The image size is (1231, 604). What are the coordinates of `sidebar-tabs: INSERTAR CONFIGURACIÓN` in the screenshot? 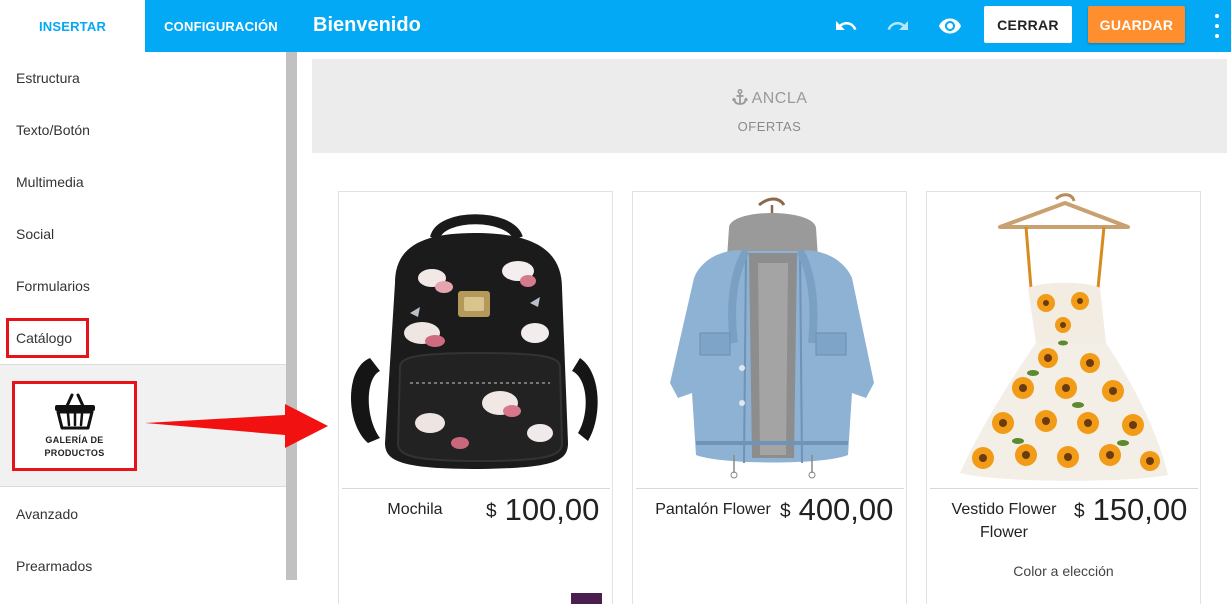 It's located at (148, 26).